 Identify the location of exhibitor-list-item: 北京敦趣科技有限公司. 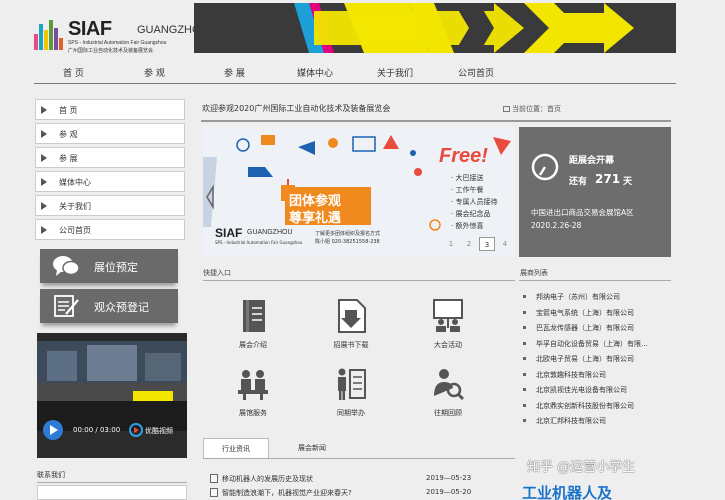
(597, 375).